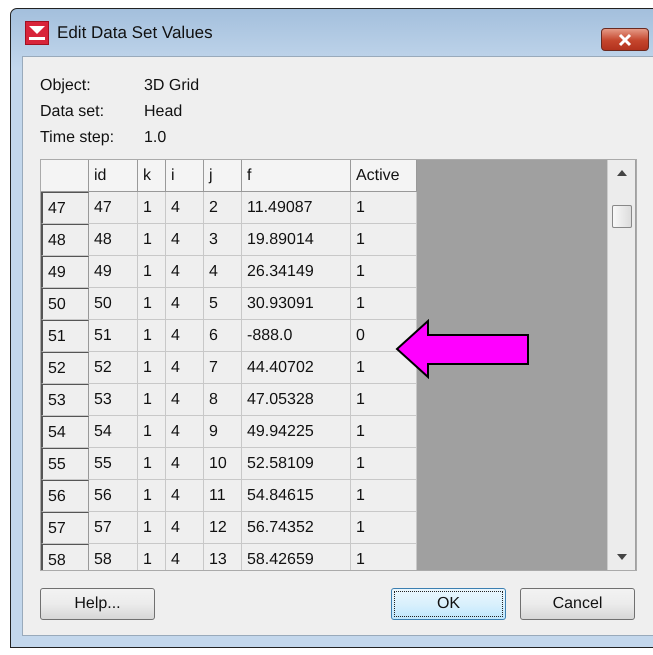 This screenshot has width=653, height=655. What do you see at coordinates (65, 368) in the screenshot?
I see `row-header: 52` at bounding box center [65, 368].